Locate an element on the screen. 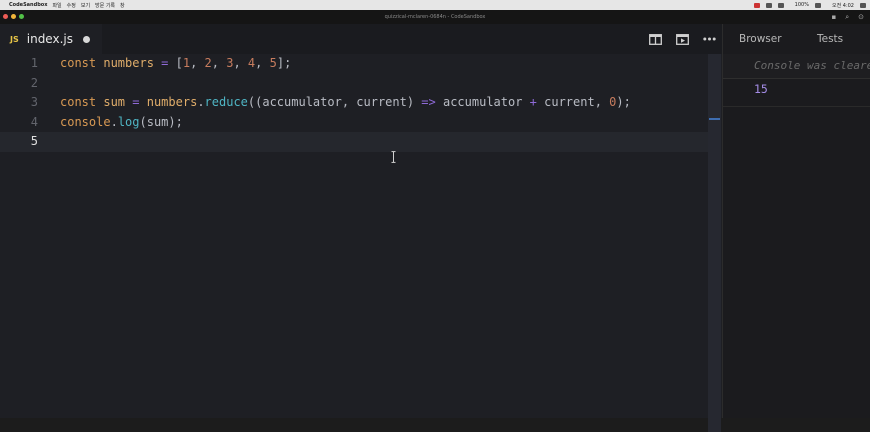 The width and height of the screenshot is (870, 432). code-line: 5 is located at coordinates (354, 142).